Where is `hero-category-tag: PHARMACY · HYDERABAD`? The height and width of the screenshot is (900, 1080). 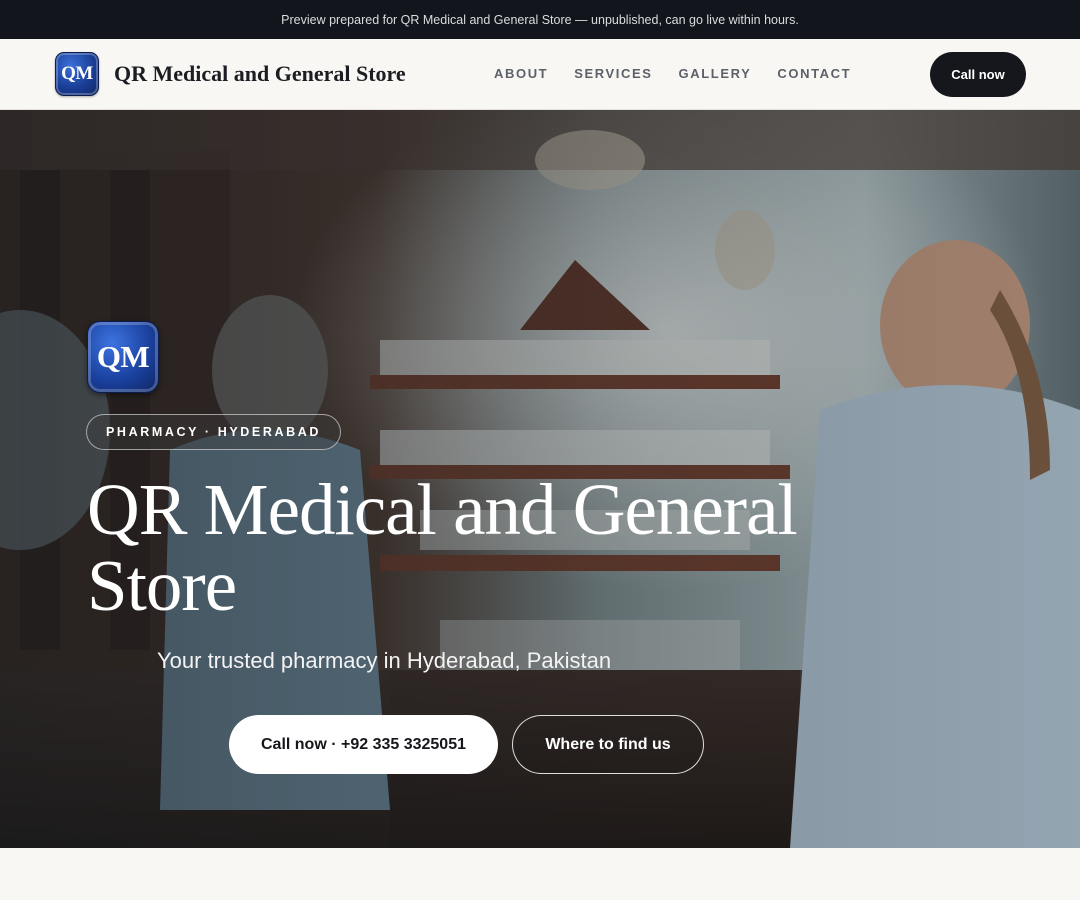
hero-category-tag: PHARMACY · HYDERABAD is located at coordinates (213, 432).